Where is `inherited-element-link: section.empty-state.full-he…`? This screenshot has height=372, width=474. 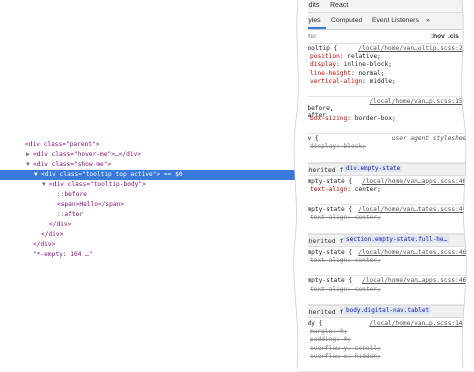 inherited-element-link: section.empty-state.full-he… is located at coordinates (397, 239).